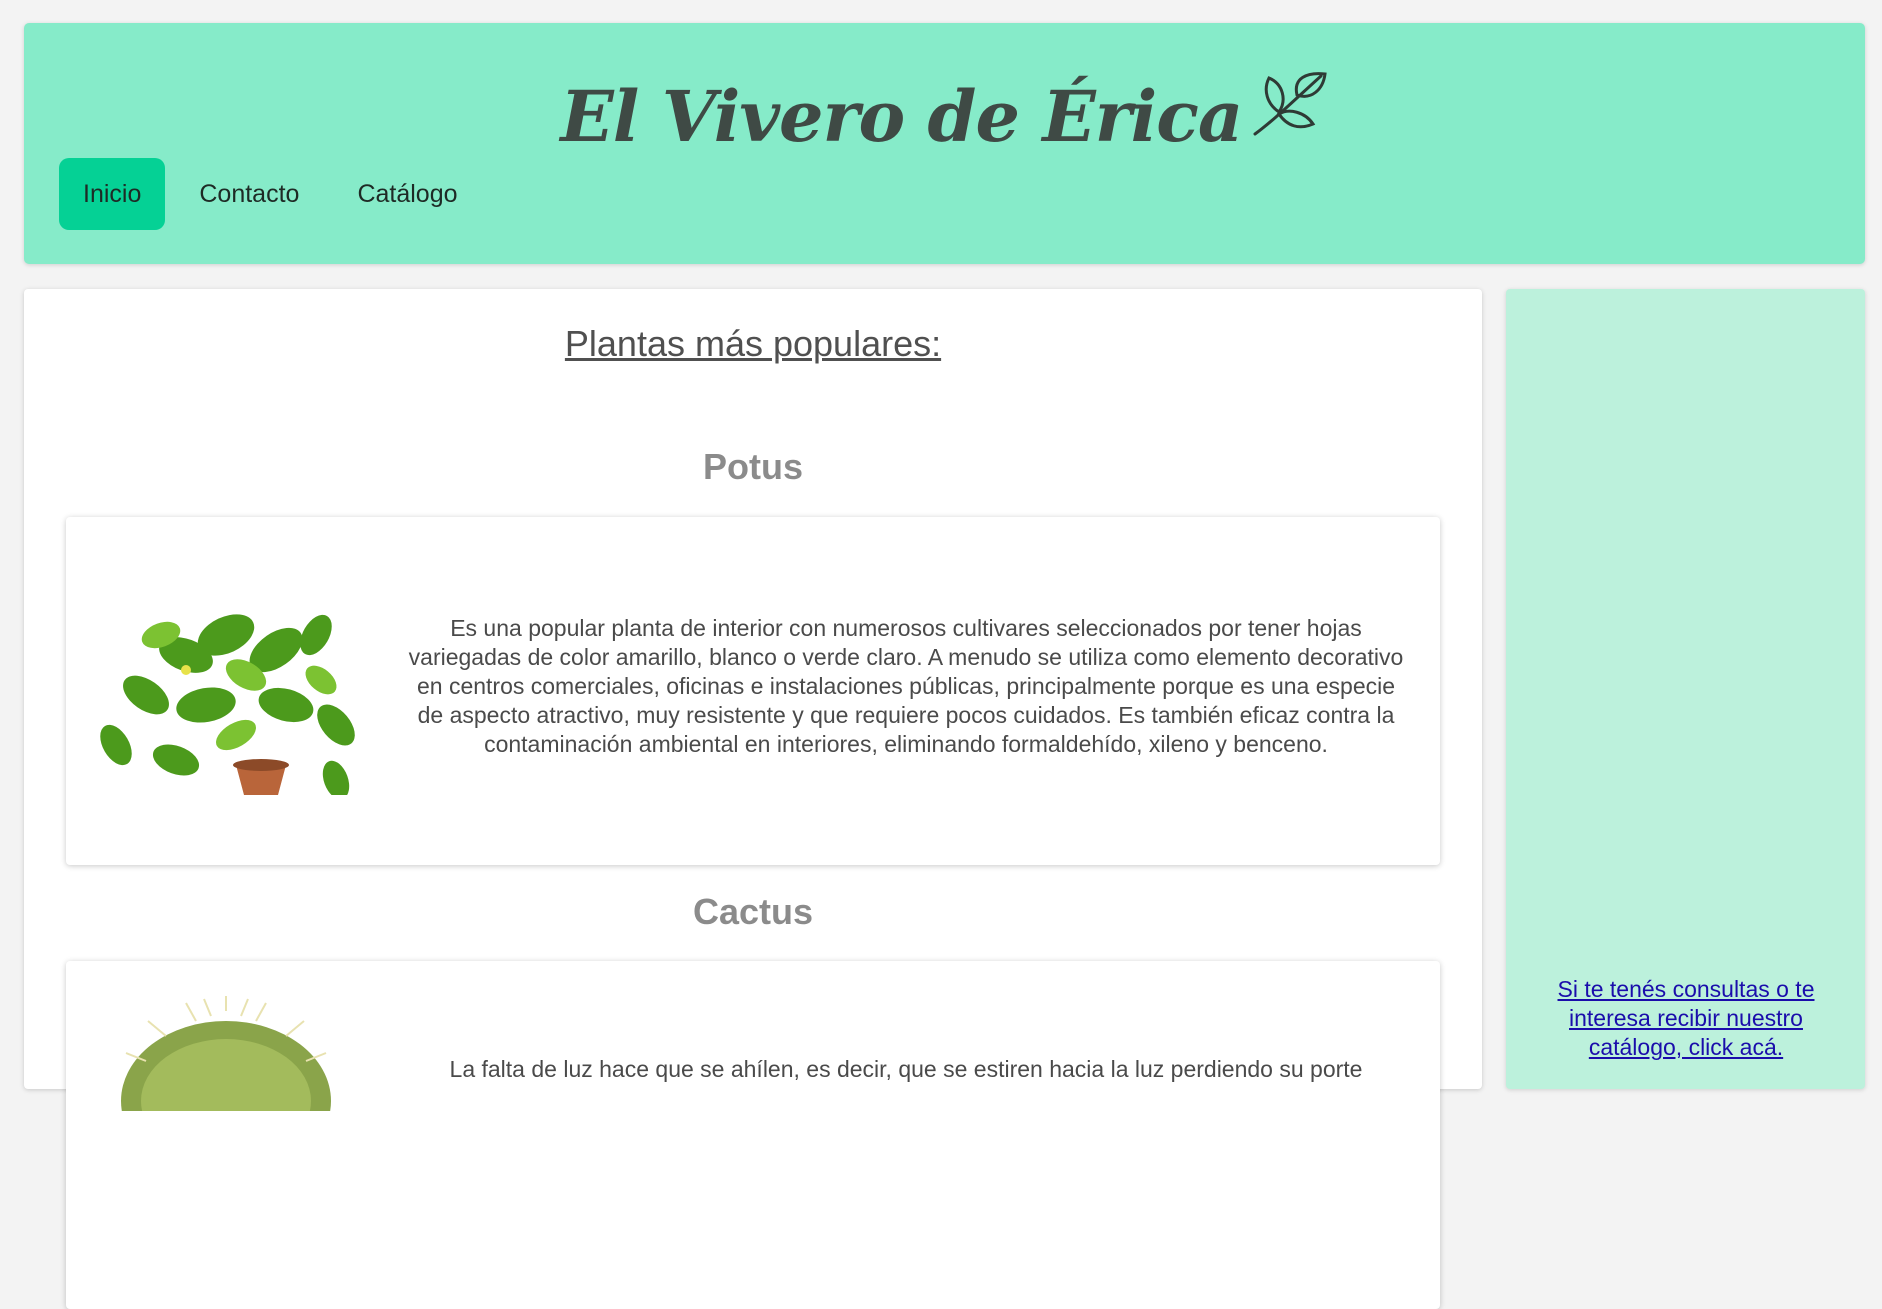 The width and height of the screenshot is (1882, 1309). I want to click on main-nav: Inicio Contacto Catálogo, so click(275, 194).